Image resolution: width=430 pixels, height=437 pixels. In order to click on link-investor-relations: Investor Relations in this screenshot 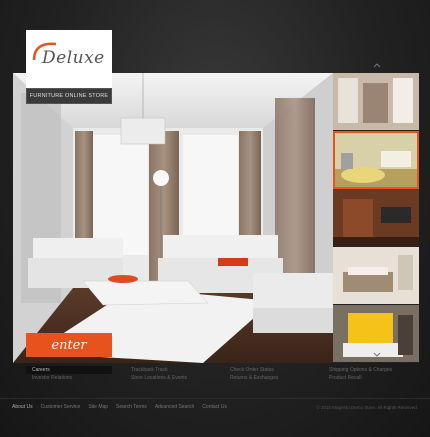, I will do `click(75, 378)`.